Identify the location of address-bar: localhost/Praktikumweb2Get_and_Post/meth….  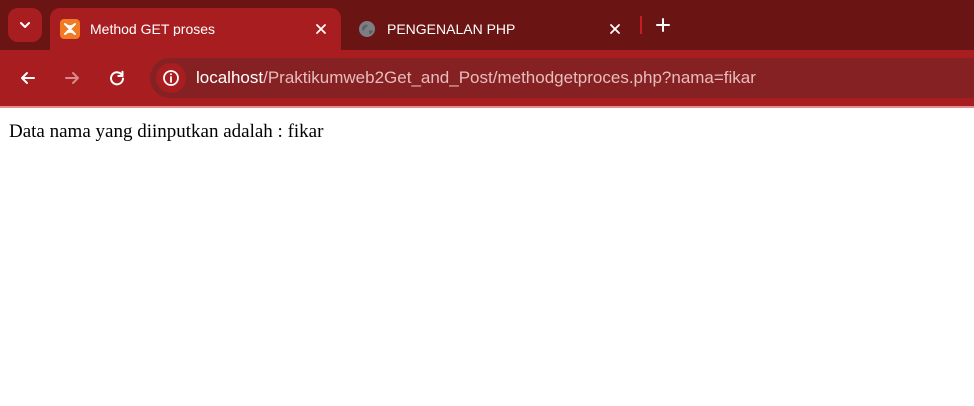
(562, 78).